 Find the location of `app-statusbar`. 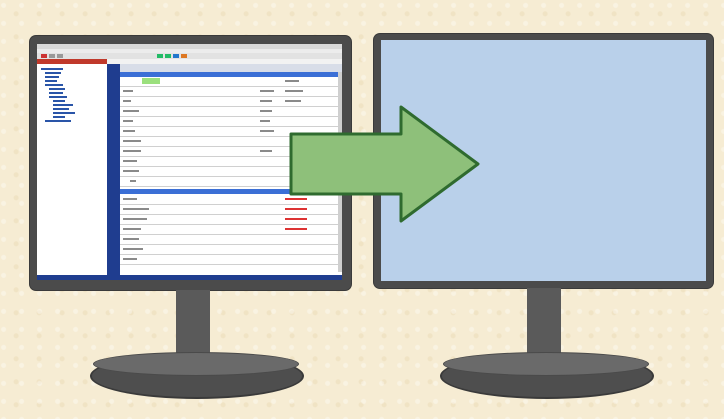

app-statusbar is located at coordinates (189, 277).